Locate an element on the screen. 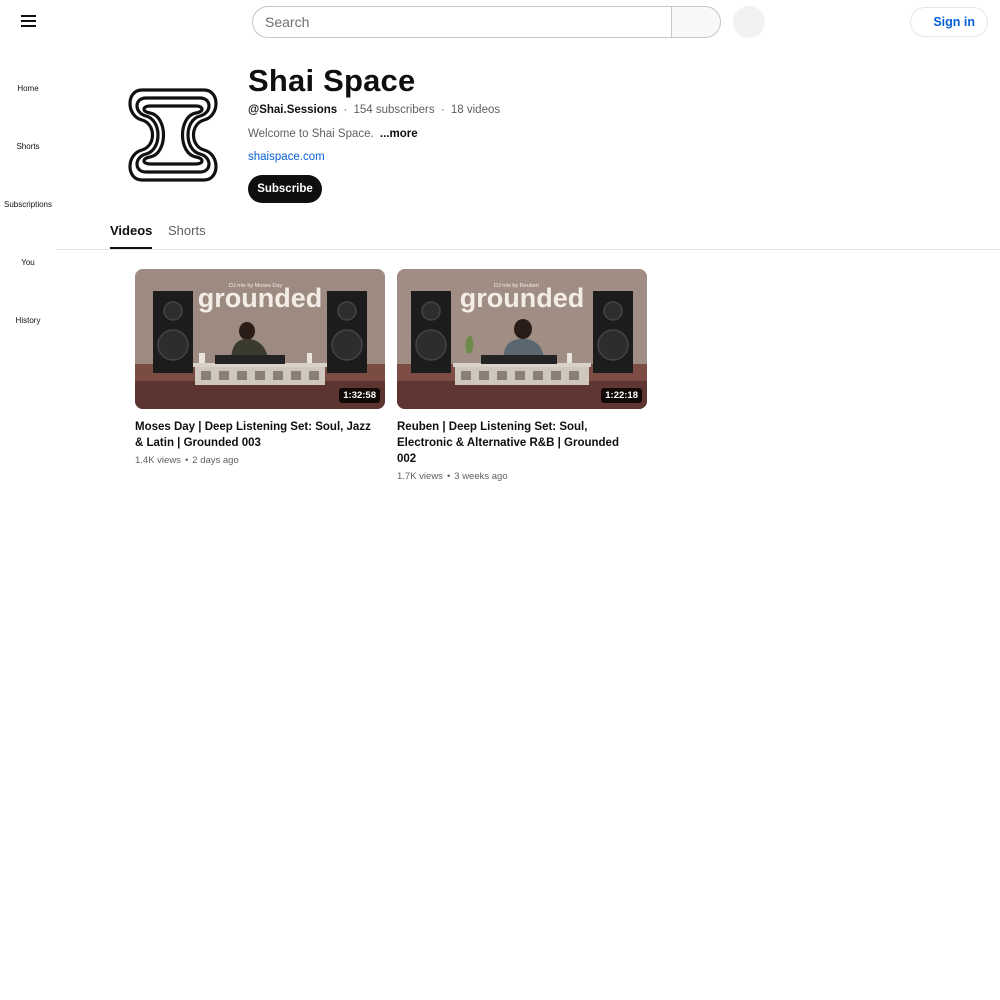 This screenshot has width=1000, height=1000. sidebar-item-label: Home is located at coordinates (28, 88).